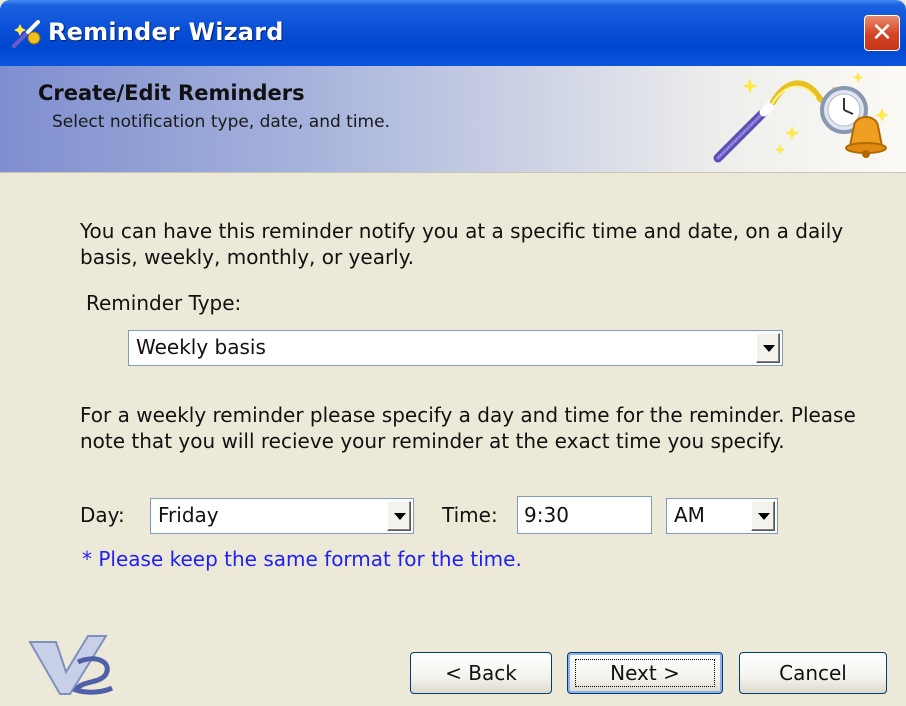 The width and height of the screenshot is (906, 706). I want to click on next-button-label: Next >, so click(645, 673).